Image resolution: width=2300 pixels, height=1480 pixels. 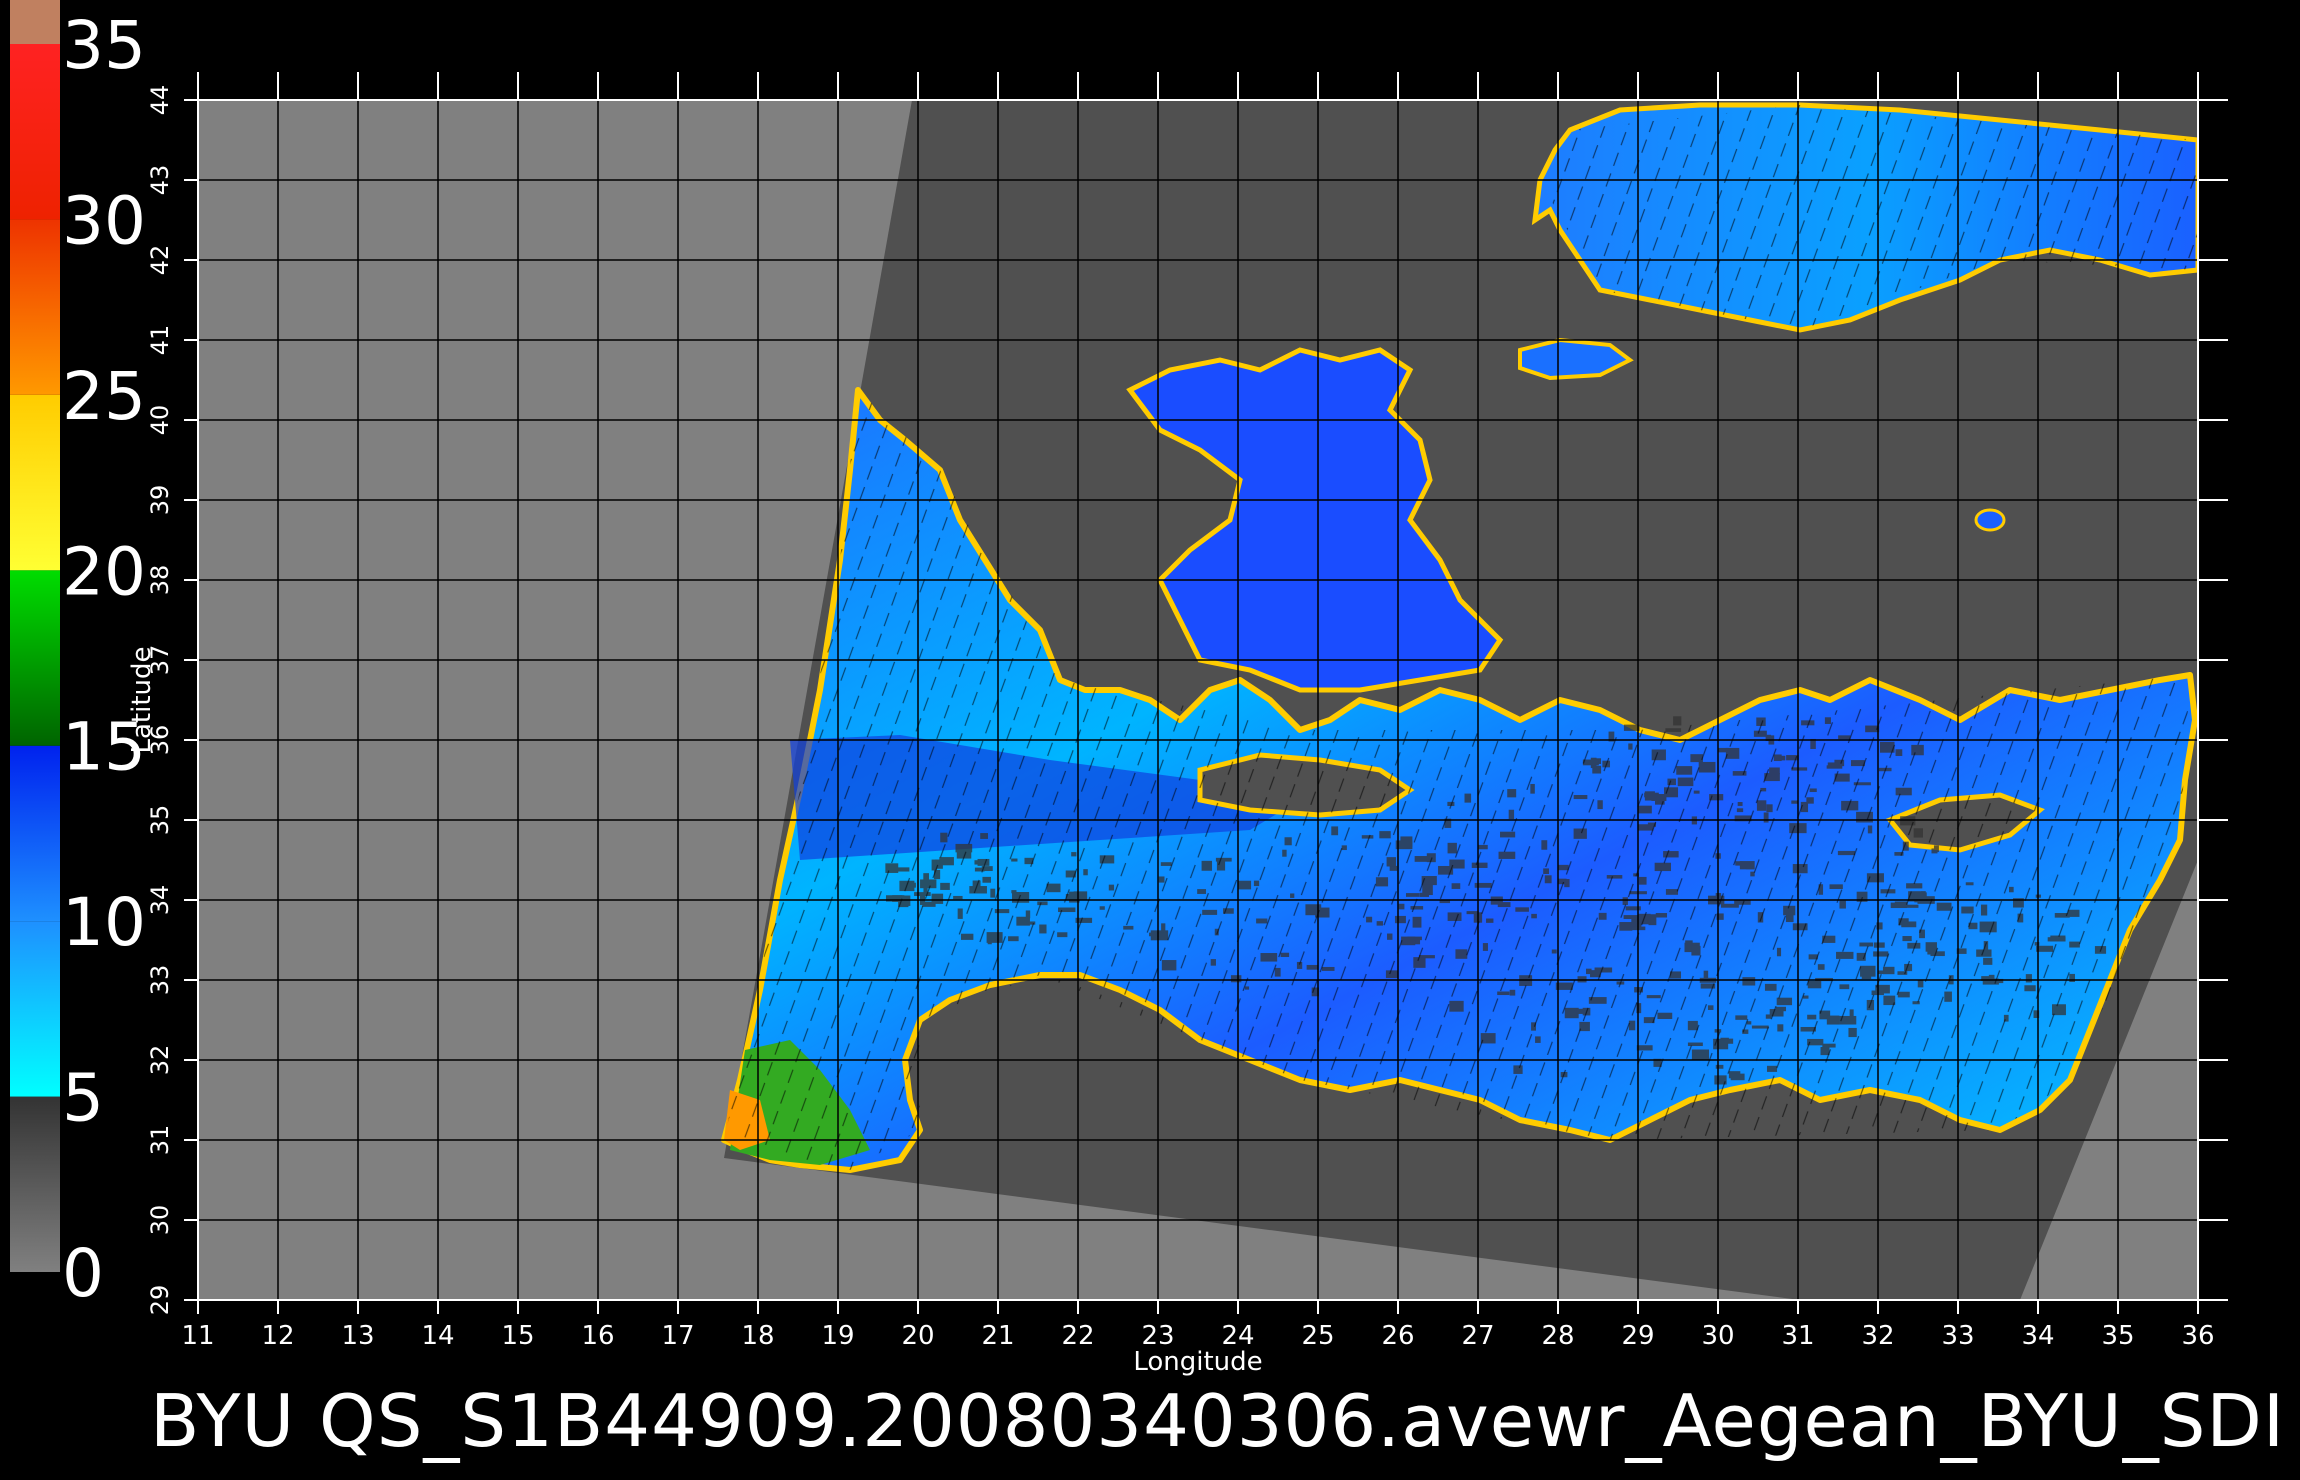 What do you see at coordinates (160, 260) in the screenshot?
I see `y-tick-label: 42` at bounding box center [160, 260].